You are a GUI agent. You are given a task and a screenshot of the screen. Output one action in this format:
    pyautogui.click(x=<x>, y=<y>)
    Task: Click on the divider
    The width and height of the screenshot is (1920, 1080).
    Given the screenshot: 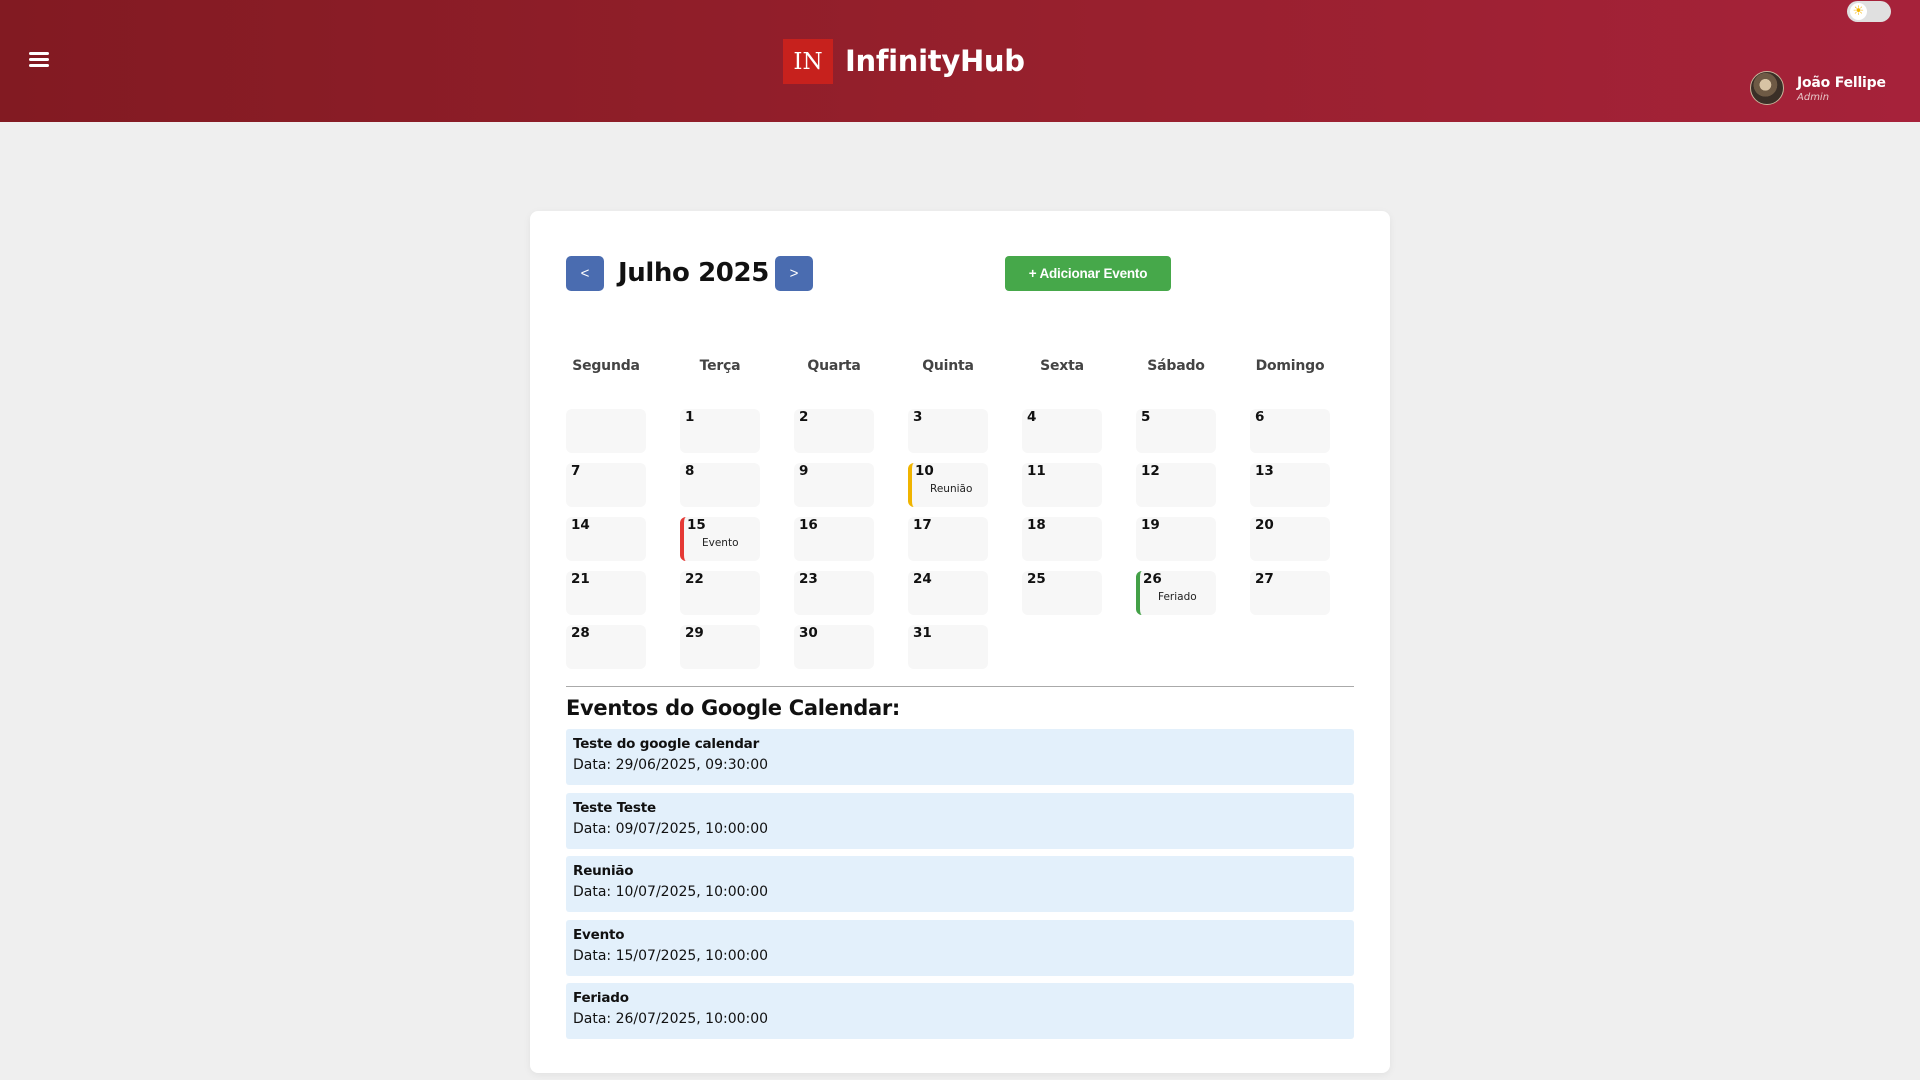 What is the action you would take?
    pyautogui.click(x=960, y=686)
    